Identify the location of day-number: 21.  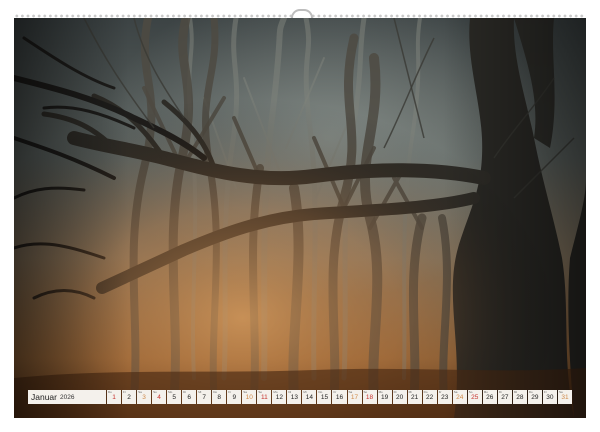
(415, 397).